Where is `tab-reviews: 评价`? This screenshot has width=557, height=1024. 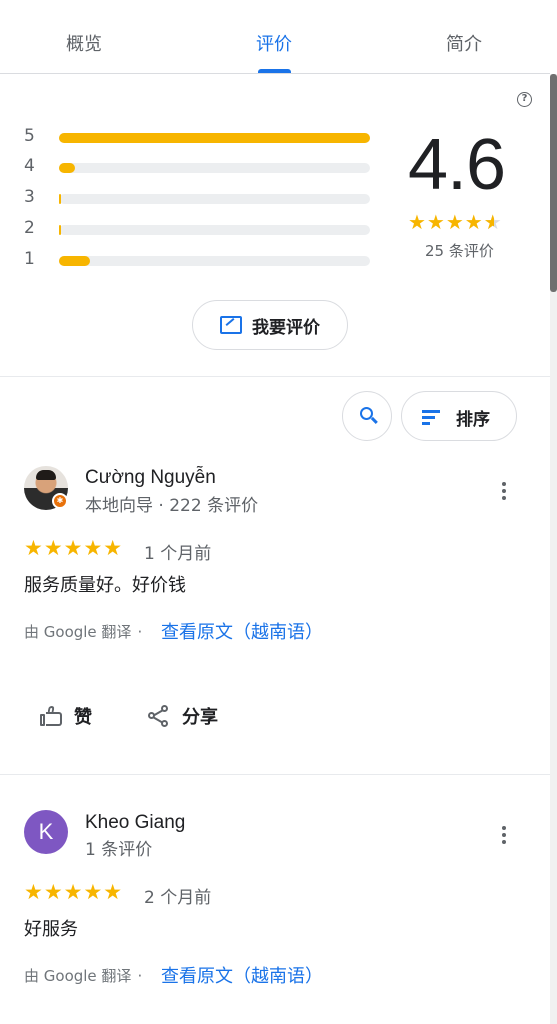
tab-reviews: 评价 is located at coordinates (274, 43).